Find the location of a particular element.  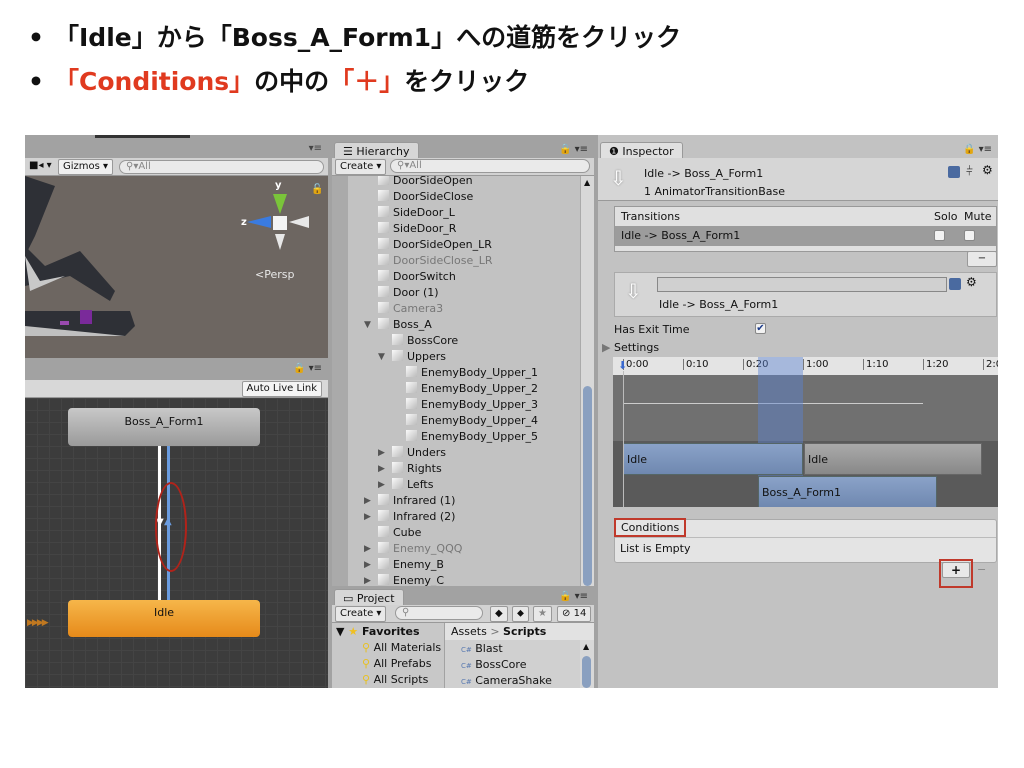

favorite-item: ⚲ All Prefabs is located at coordinates (397, 664).